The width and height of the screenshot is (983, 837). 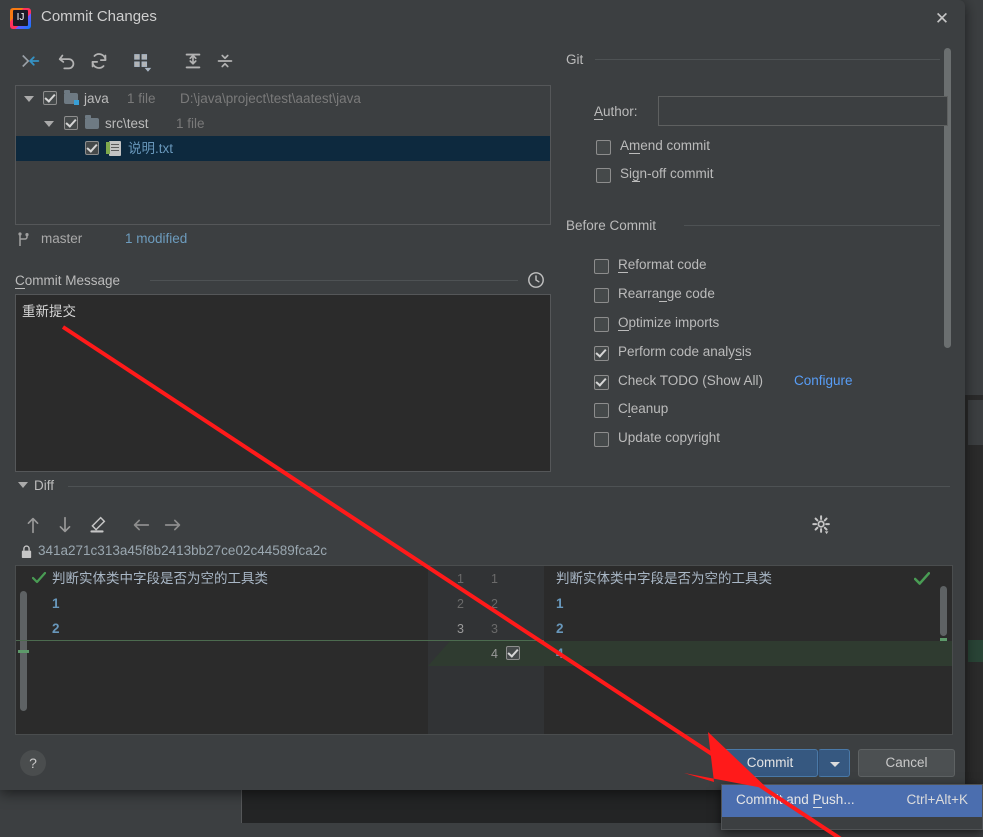 I want to click on intellij-idea-icon: IJ, so click(x=20, y=18).